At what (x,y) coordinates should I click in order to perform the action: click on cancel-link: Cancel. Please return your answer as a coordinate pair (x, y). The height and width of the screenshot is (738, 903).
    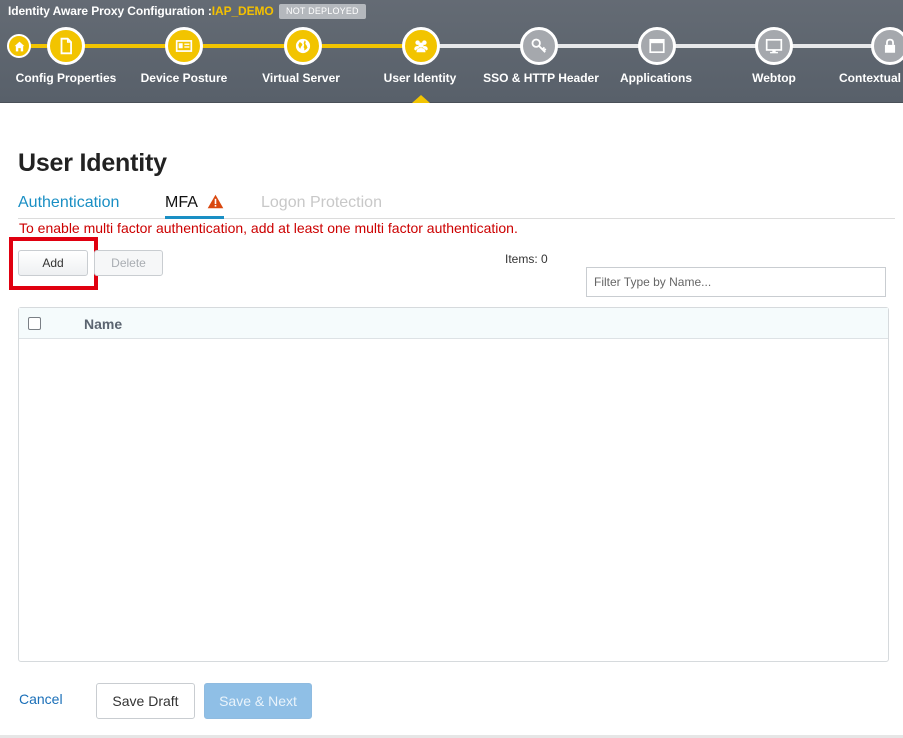
    Looking at the image, I should click on (41, 699).